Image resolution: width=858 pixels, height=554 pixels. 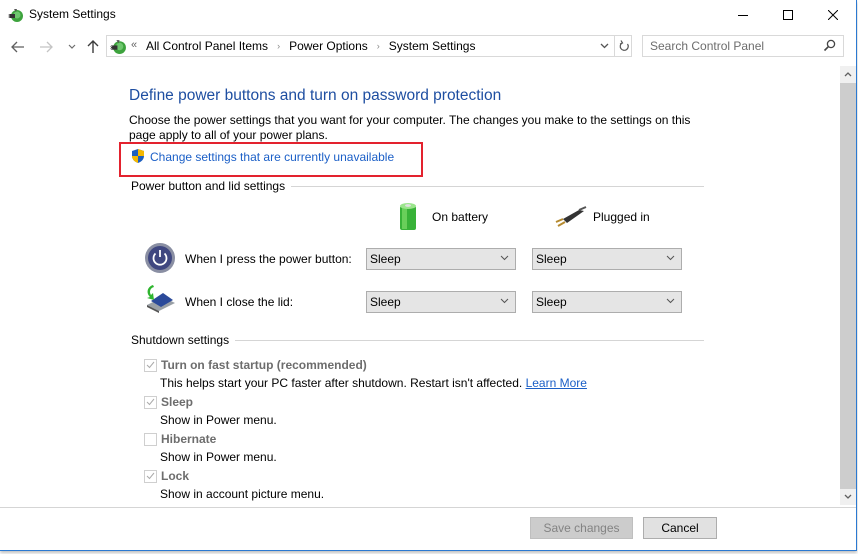 I want to click on save-changes-button: Save changes, so click(x=581, y=528).